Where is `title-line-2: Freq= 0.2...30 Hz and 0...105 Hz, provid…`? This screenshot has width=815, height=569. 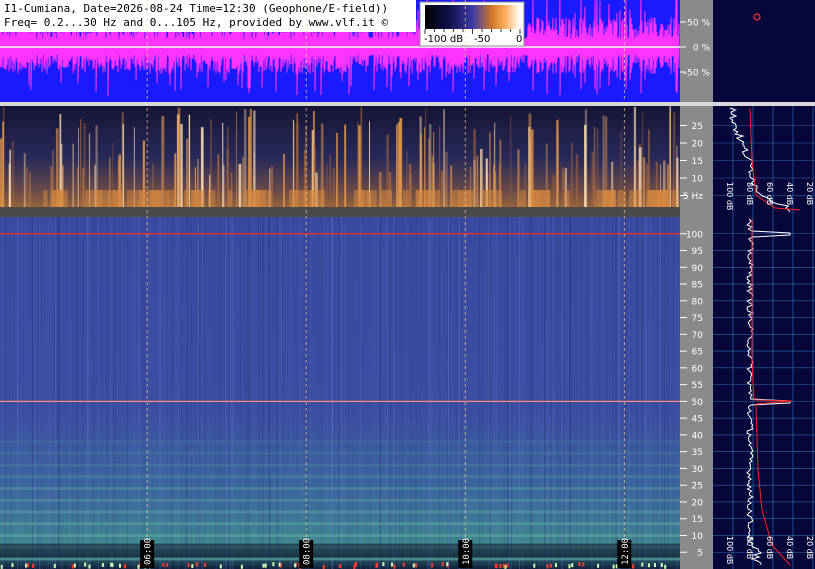 title-line-2: Freq= 0.2...30 Hz and 0...105 Hz, provid… is located at coordinates (196, 22).